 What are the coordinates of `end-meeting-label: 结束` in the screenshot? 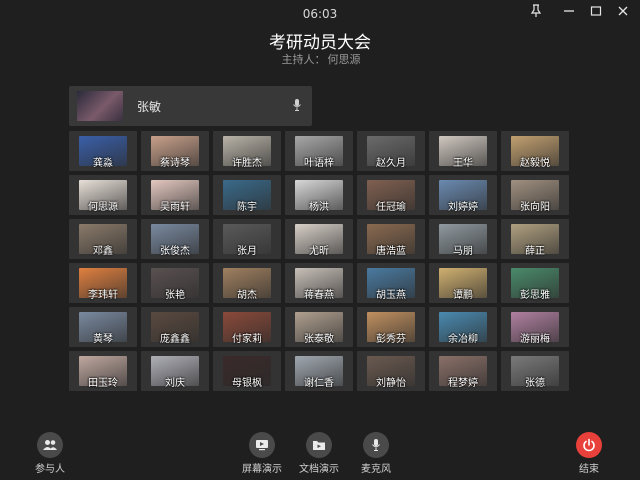 It's located at (589, 469).